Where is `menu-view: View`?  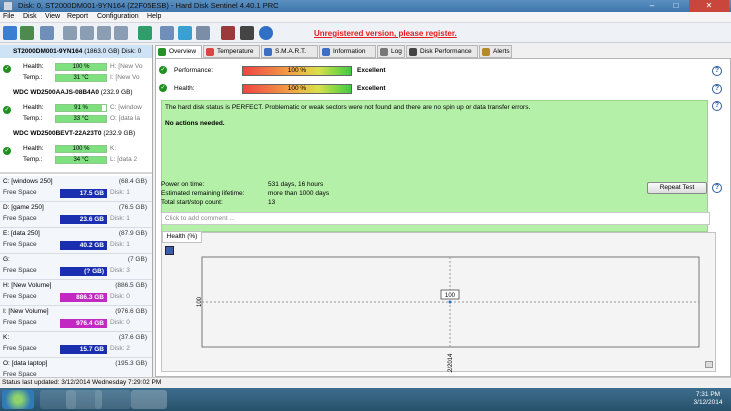 menu-view: View is located at coordinates (52, 16).